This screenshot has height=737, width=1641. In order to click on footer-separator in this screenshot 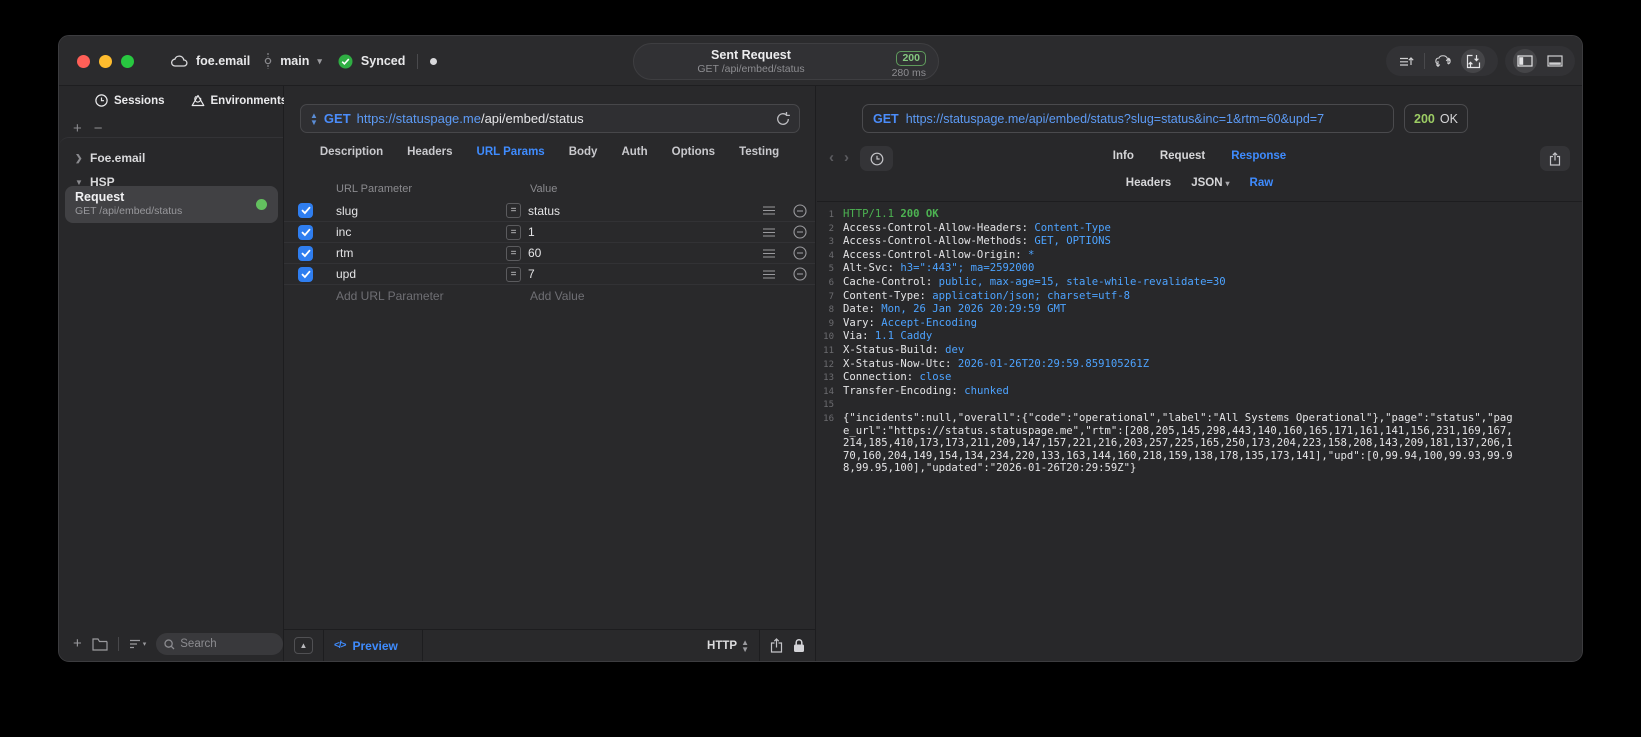, I will do `click(323, 645)`.